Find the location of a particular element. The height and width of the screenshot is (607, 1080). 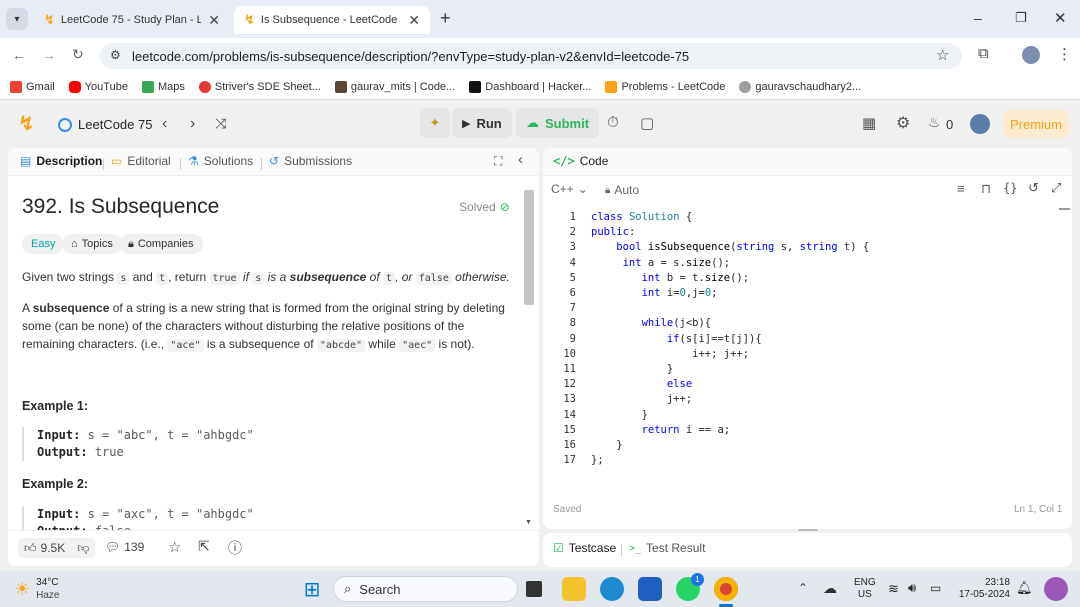

collapse-panel-icon: ‹ is located at coordinates (520, 159).